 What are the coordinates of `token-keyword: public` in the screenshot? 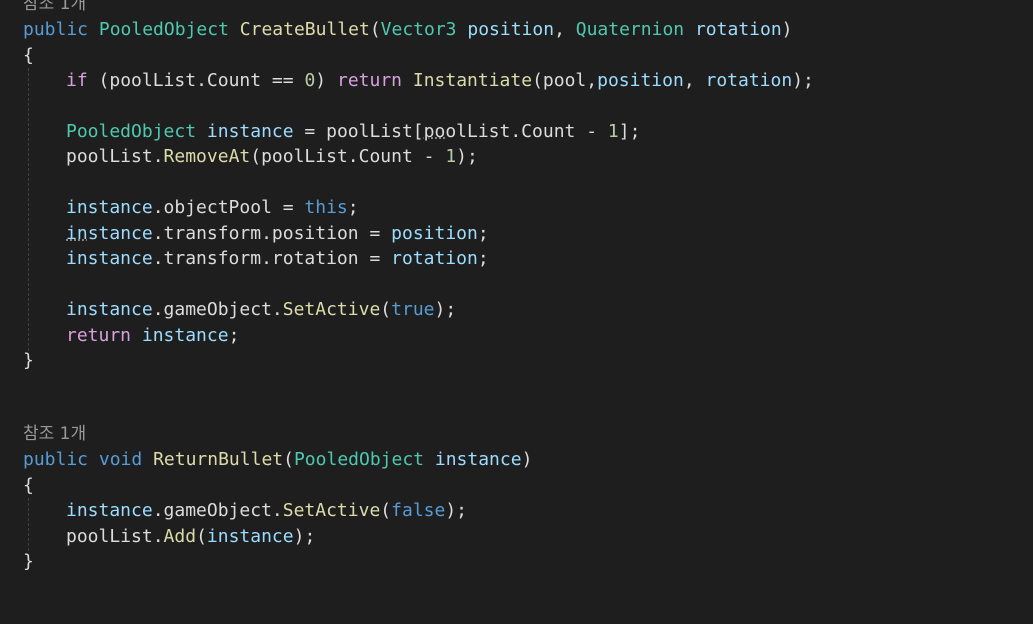 It's located at (56, 29).